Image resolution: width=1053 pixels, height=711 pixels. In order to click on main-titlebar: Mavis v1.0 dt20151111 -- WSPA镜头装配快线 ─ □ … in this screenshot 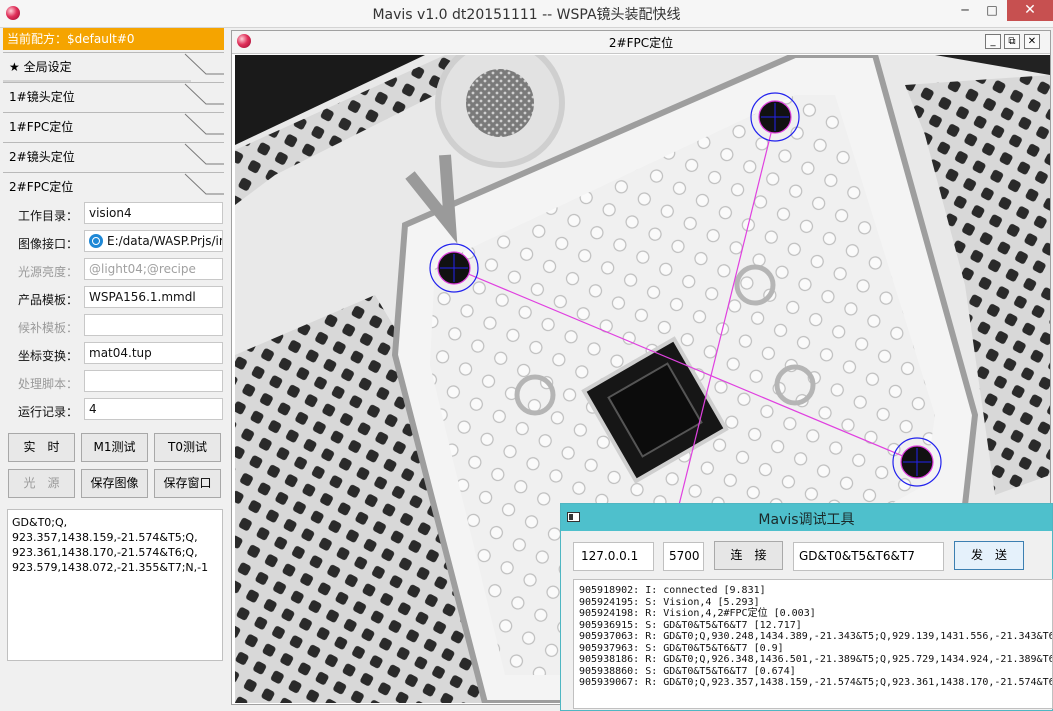, I will do `click(526, 14)`.